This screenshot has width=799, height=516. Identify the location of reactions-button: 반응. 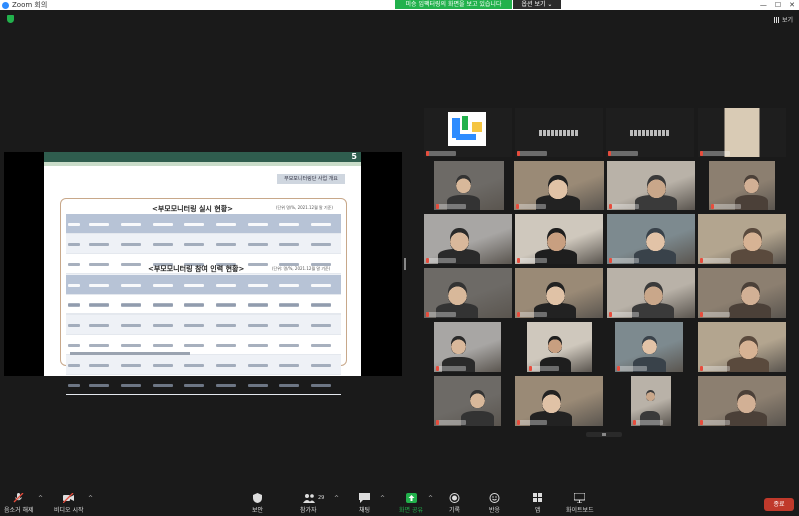
(494, 503).